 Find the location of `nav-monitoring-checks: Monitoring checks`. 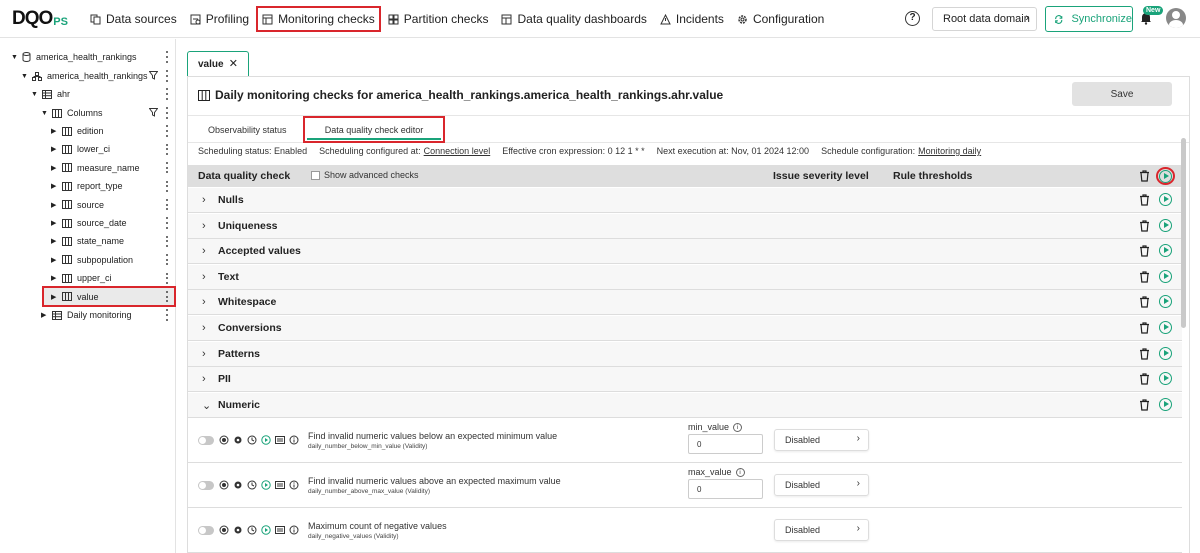

nav-monitoring-checks: Monitoring checks is located at coordinates (318, 19).